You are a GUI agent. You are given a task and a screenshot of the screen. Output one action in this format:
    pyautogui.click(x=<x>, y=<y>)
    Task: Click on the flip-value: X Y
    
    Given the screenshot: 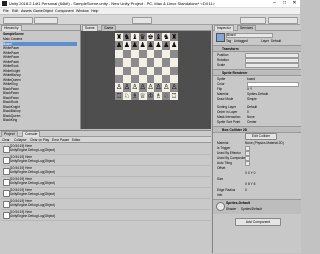 What is the action you would take?
    pyautogui.click(x=249, y=89)
    